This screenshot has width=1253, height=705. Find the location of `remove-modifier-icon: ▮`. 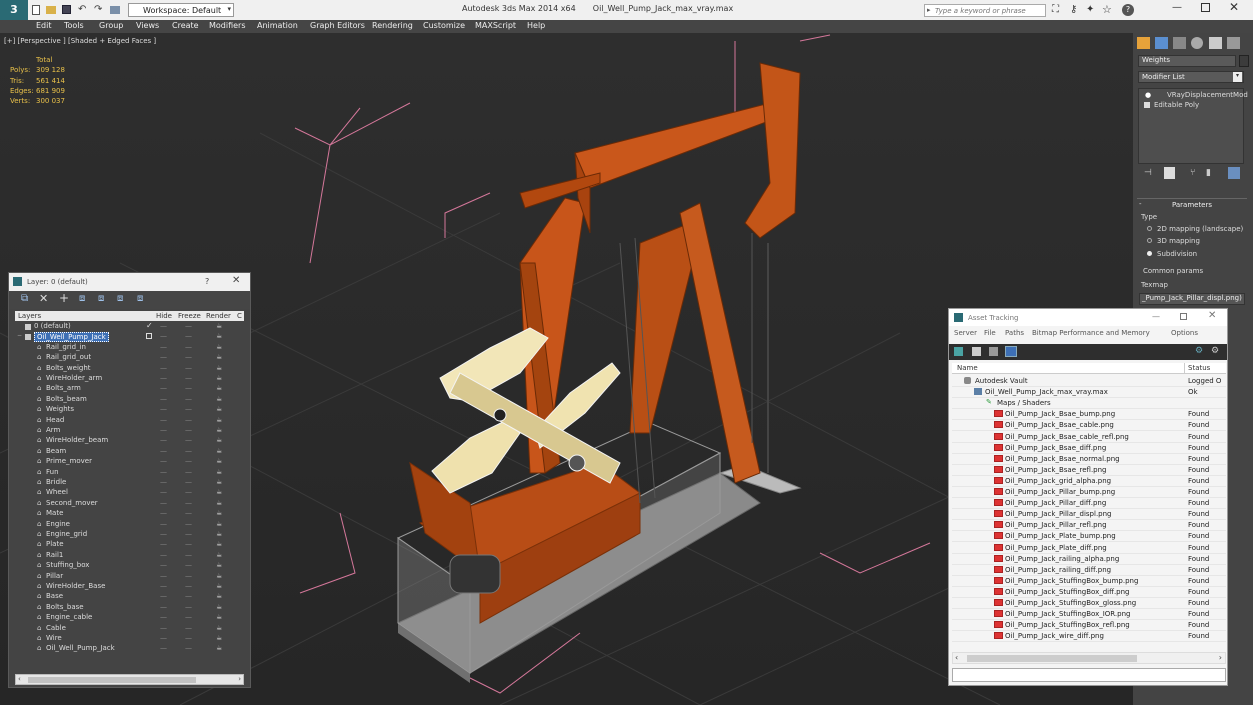

remove-modifier-icon: ▮ is located at coordinates (1208, 173).